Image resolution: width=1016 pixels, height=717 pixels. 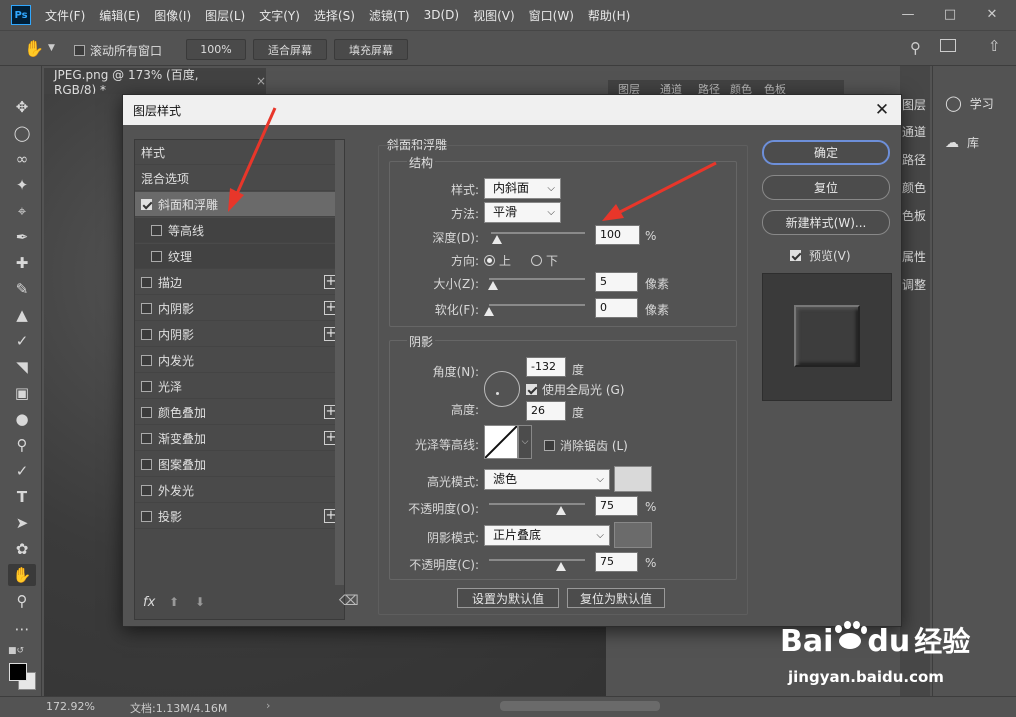 What do you see at coordinates (807, 641) in the screenshot?
I see `watermark-brand: Bai` at bounding box center [807, 641].